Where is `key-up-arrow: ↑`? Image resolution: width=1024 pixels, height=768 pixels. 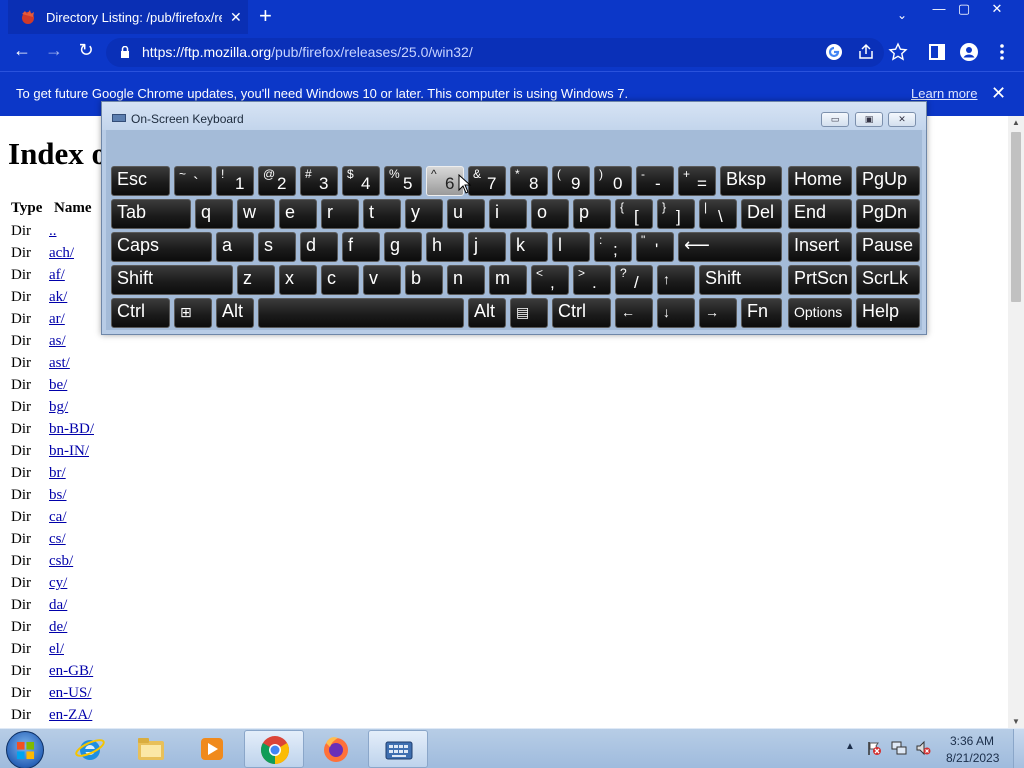
key-up-arrow: ↑ is located at coordinates (676, 280).